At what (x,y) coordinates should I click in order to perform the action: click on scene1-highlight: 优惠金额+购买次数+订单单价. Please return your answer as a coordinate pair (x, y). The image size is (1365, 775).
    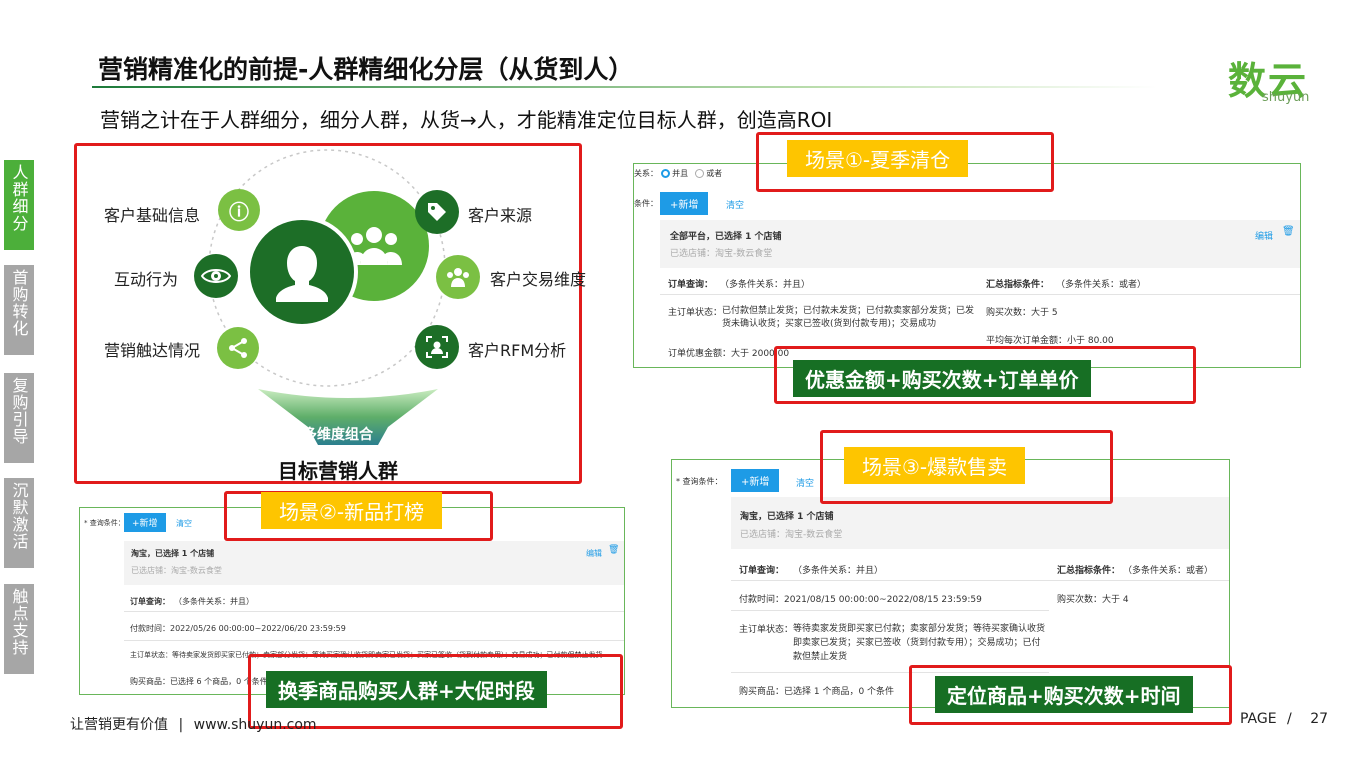
    Looking at the image, I should click on (942, 378).